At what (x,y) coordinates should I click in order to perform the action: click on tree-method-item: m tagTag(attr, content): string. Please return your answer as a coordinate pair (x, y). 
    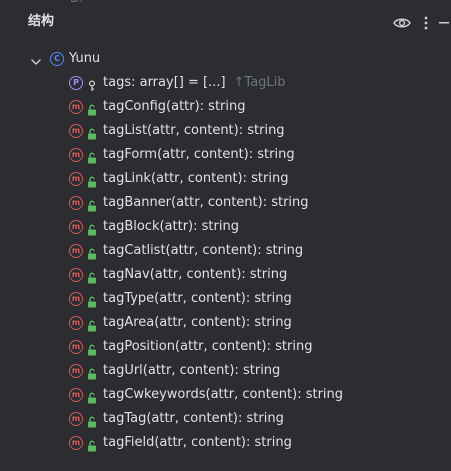
    Looking at the image, I should click on (225, 419).